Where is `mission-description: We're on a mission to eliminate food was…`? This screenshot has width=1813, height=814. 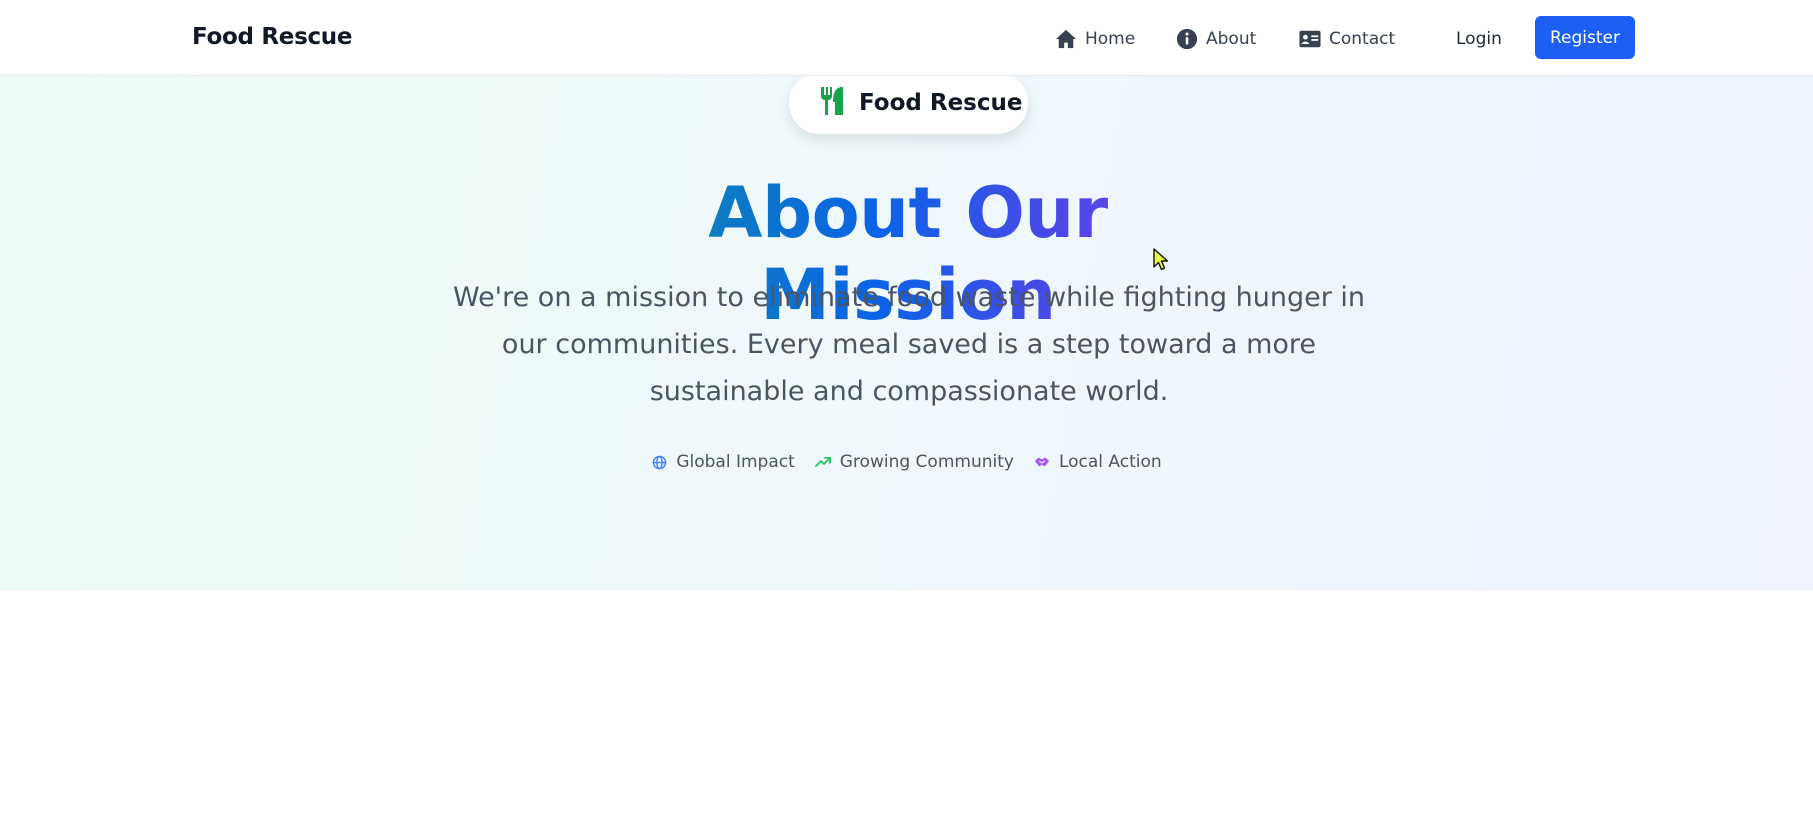
mission-description: We're on a mission to eliminate food was… is located at coordinates (909, 344).